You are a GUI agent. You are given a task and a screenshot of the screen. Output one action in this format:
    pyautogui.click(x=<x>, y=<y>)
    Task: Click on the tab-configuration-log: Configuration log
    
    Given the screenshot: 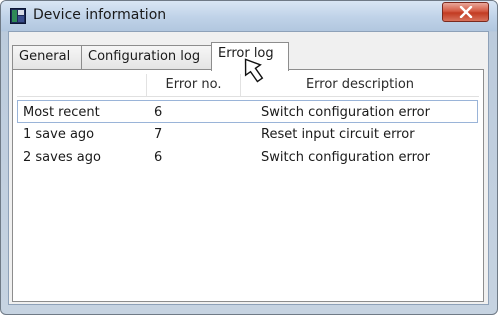 What is the action you would take?
    pyautogui.click(x=146, y=57)
    